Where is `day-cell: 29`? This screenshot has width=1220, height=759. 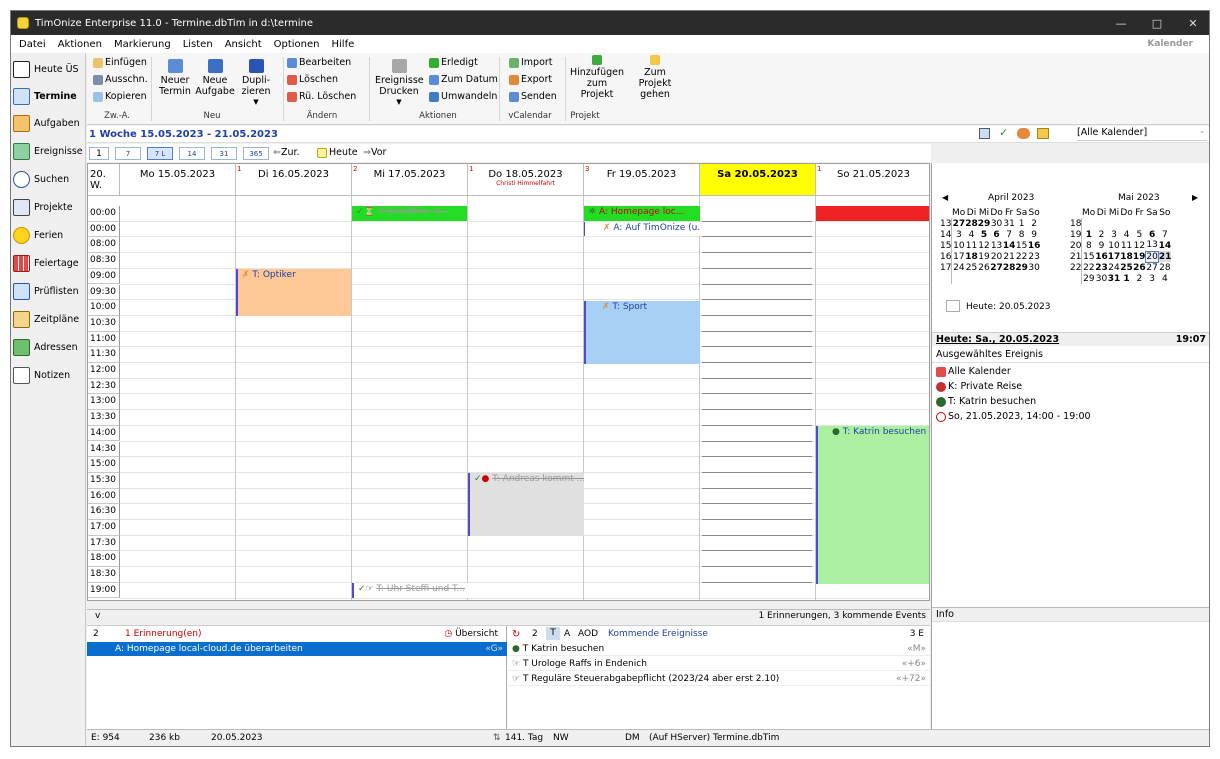
day-cell: 29 is located at coordinates (984, 223).